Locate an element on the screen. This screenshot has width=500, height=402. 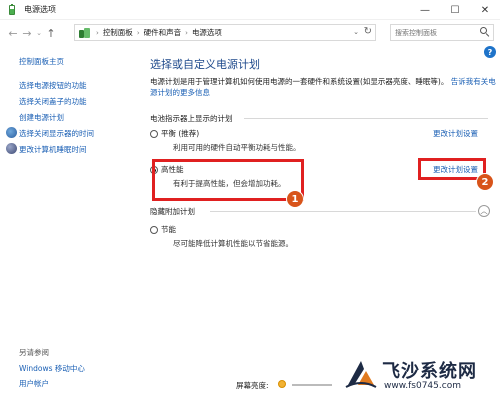
refresh-icon: ↻ is located at coordinates (368, 31).